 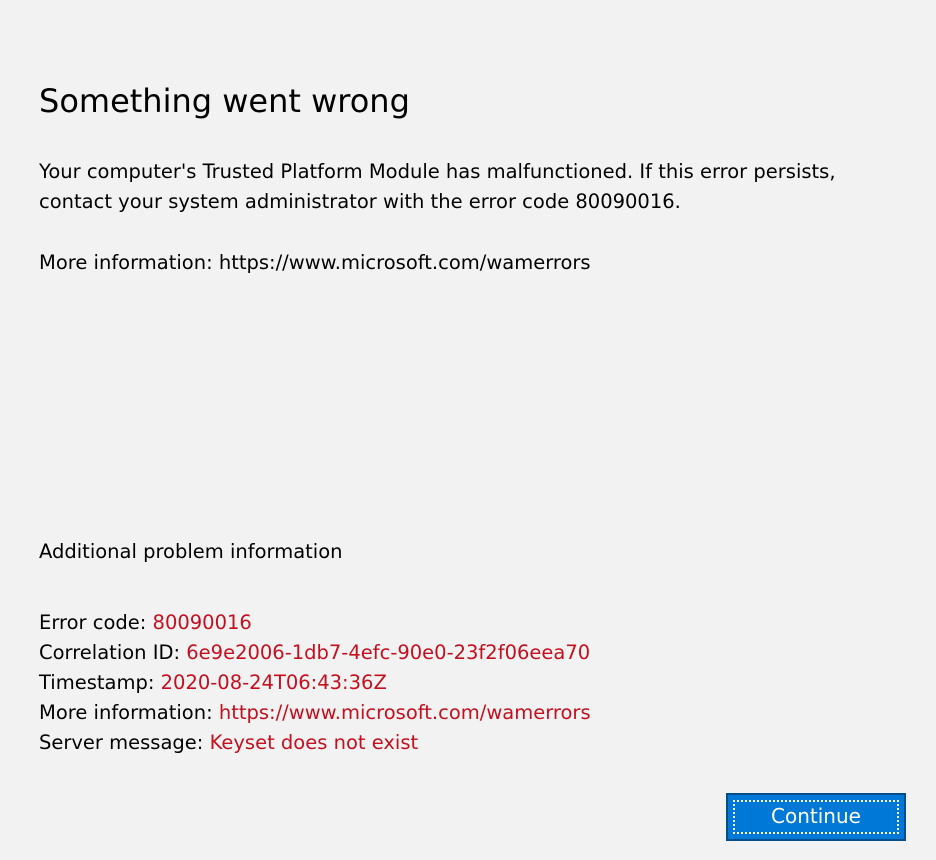 I want to click on detail-label: Correlation ID:, so click(x=113, y=652).